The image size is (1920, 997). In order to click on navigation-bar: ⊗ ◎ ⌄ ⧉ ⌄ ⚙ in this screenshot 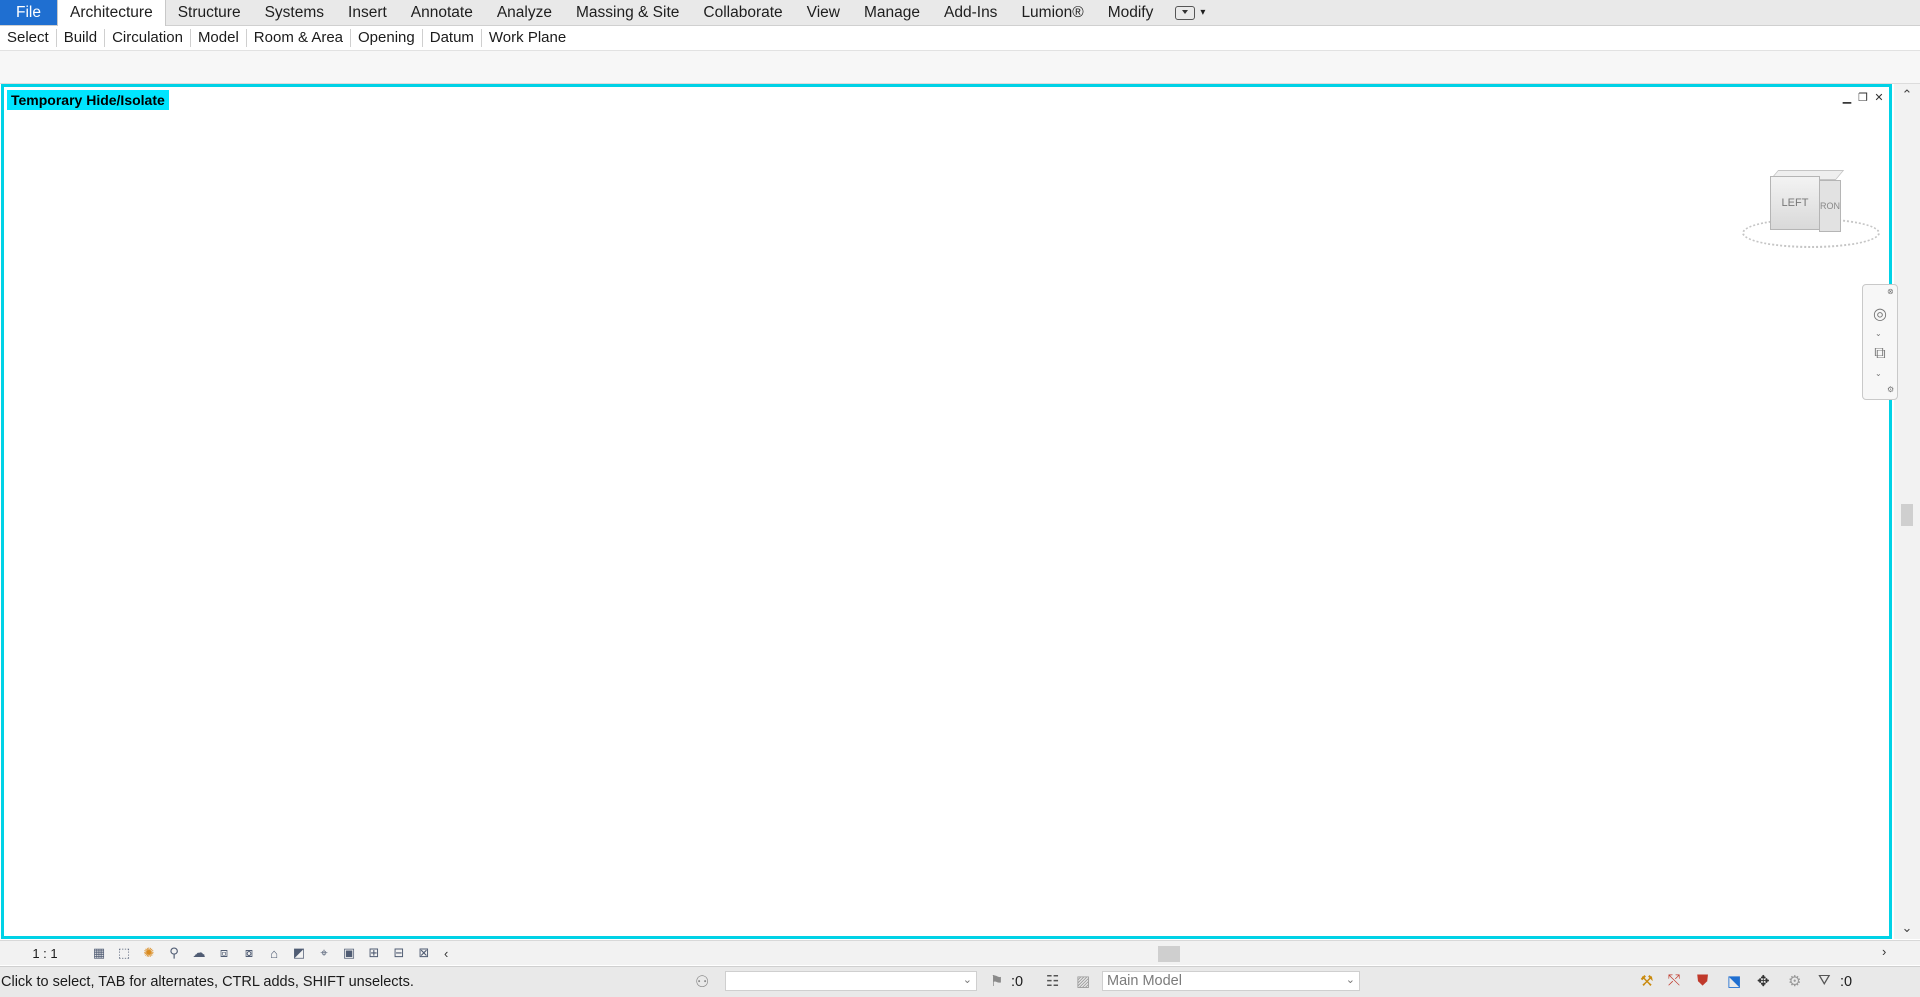, I will do `click(1880, 342)`.